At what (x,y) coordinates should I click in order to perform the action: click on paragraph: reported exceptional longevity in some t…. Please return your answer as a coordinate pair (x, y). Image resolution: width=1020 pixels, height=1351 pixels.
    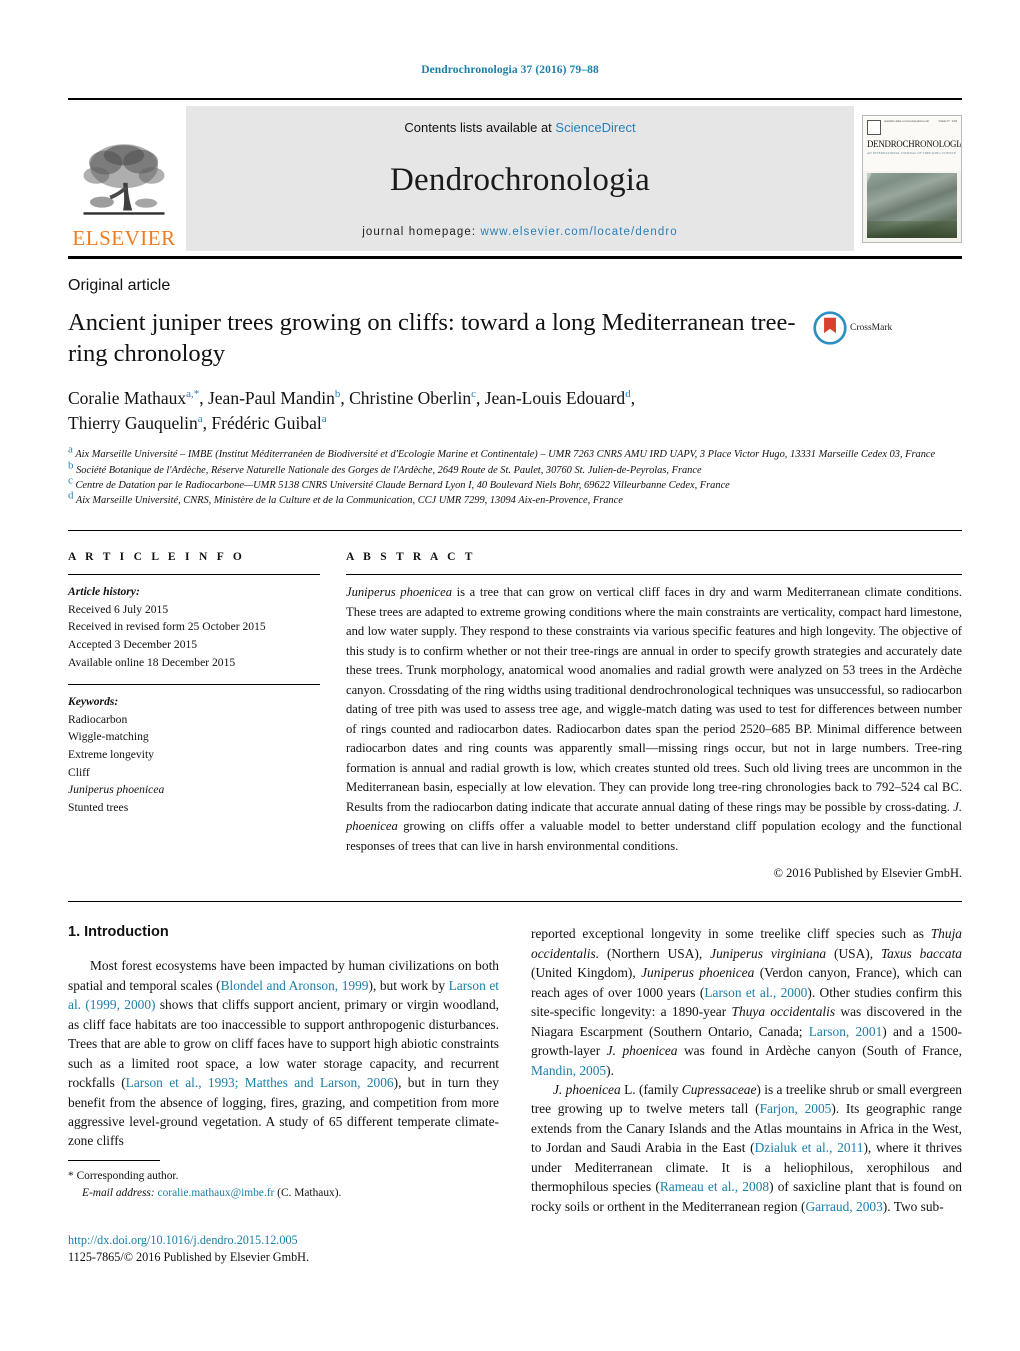
    Looking at the image, I should click on (747, 1002).